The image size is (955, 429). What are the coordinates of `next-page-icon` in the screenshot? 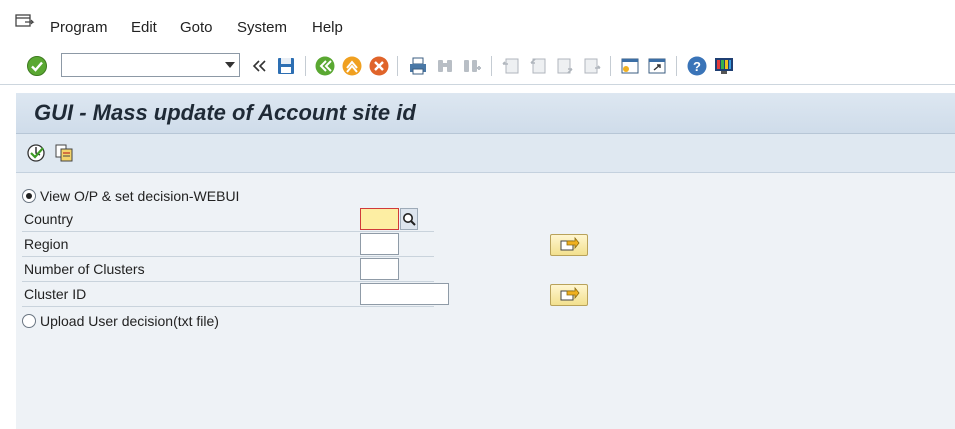 It's located at (565, 66).